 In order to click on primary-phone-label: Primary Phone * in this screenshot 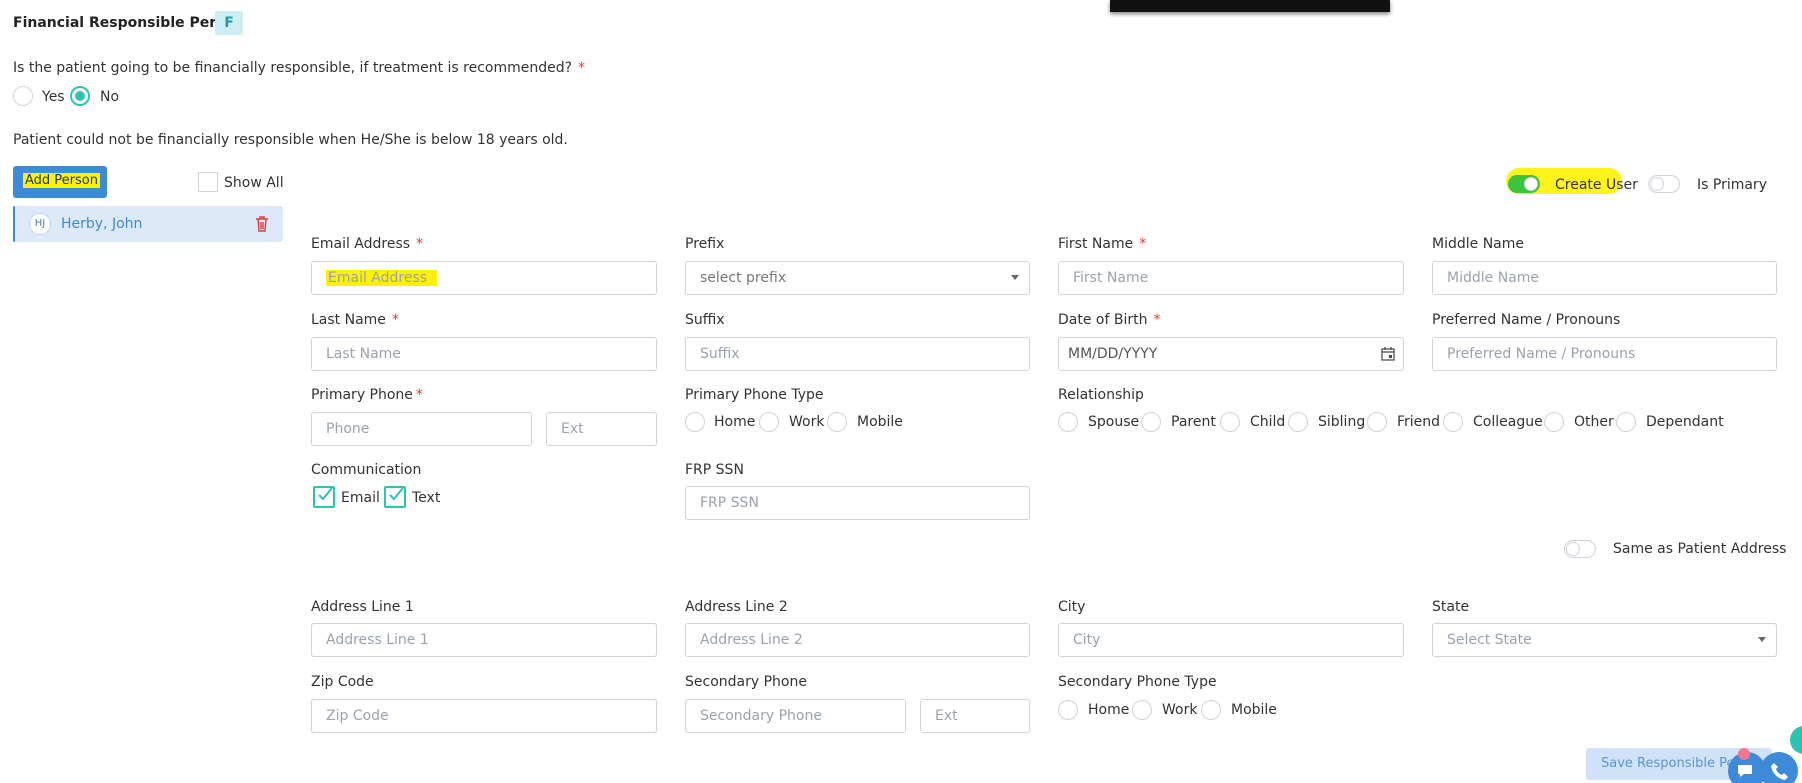, I will do `click(367, 395)`.